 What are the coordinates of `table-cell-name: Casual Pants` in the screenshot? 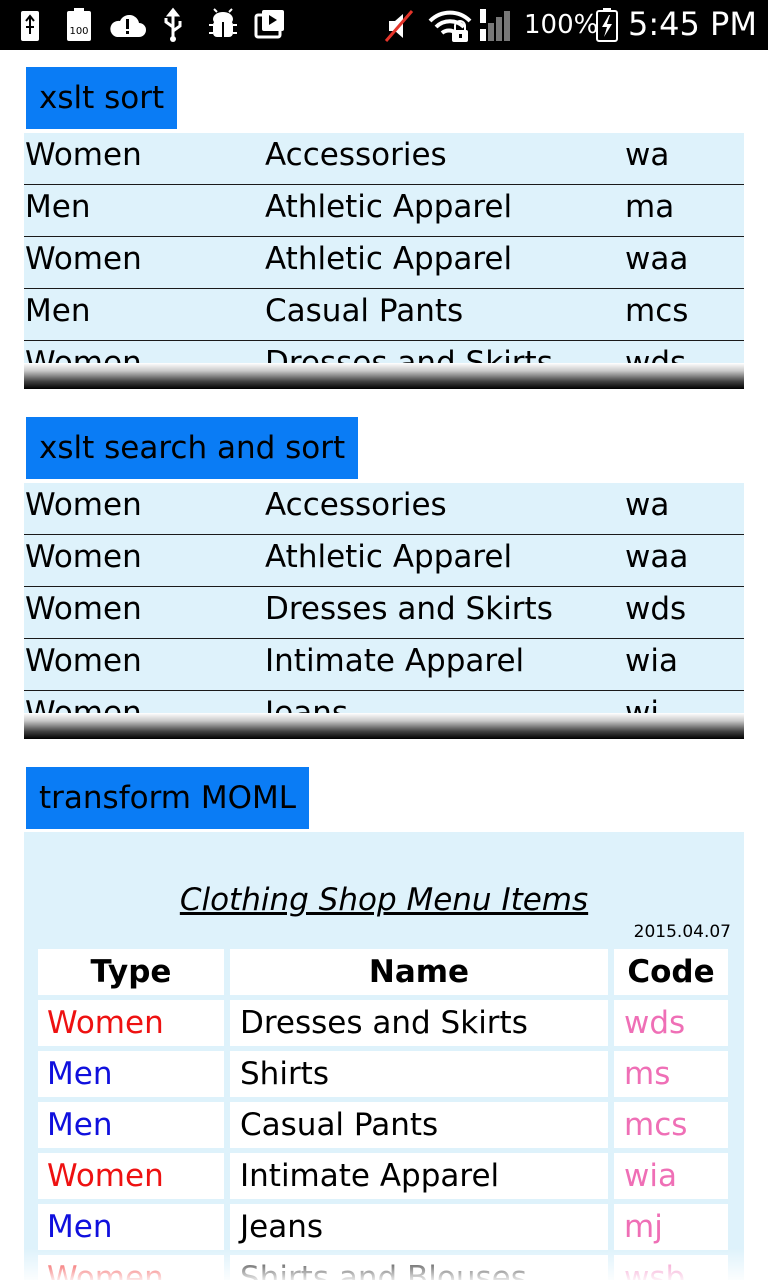 It's located at (419, 1125).